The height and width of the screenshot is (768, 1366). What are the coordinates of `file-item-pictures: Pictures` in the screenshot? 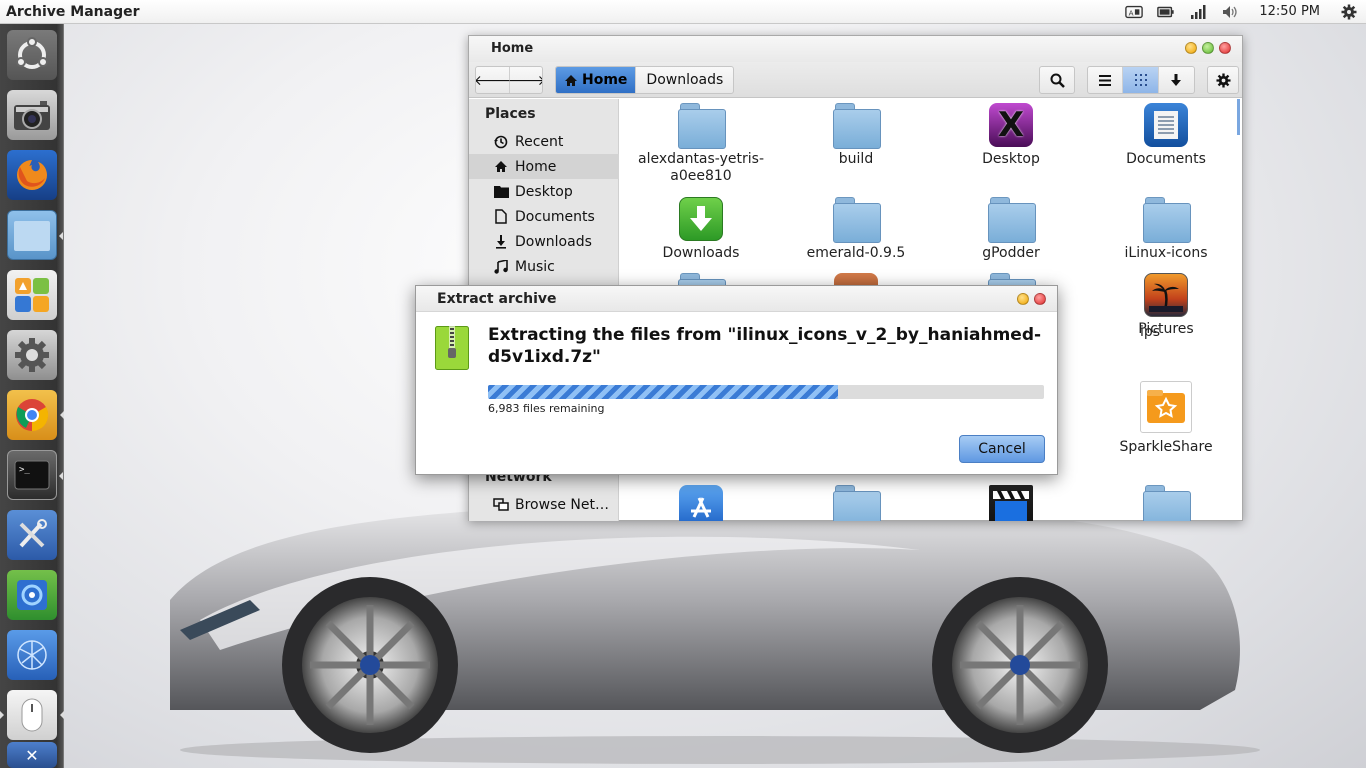 It's located at (1166, 305).